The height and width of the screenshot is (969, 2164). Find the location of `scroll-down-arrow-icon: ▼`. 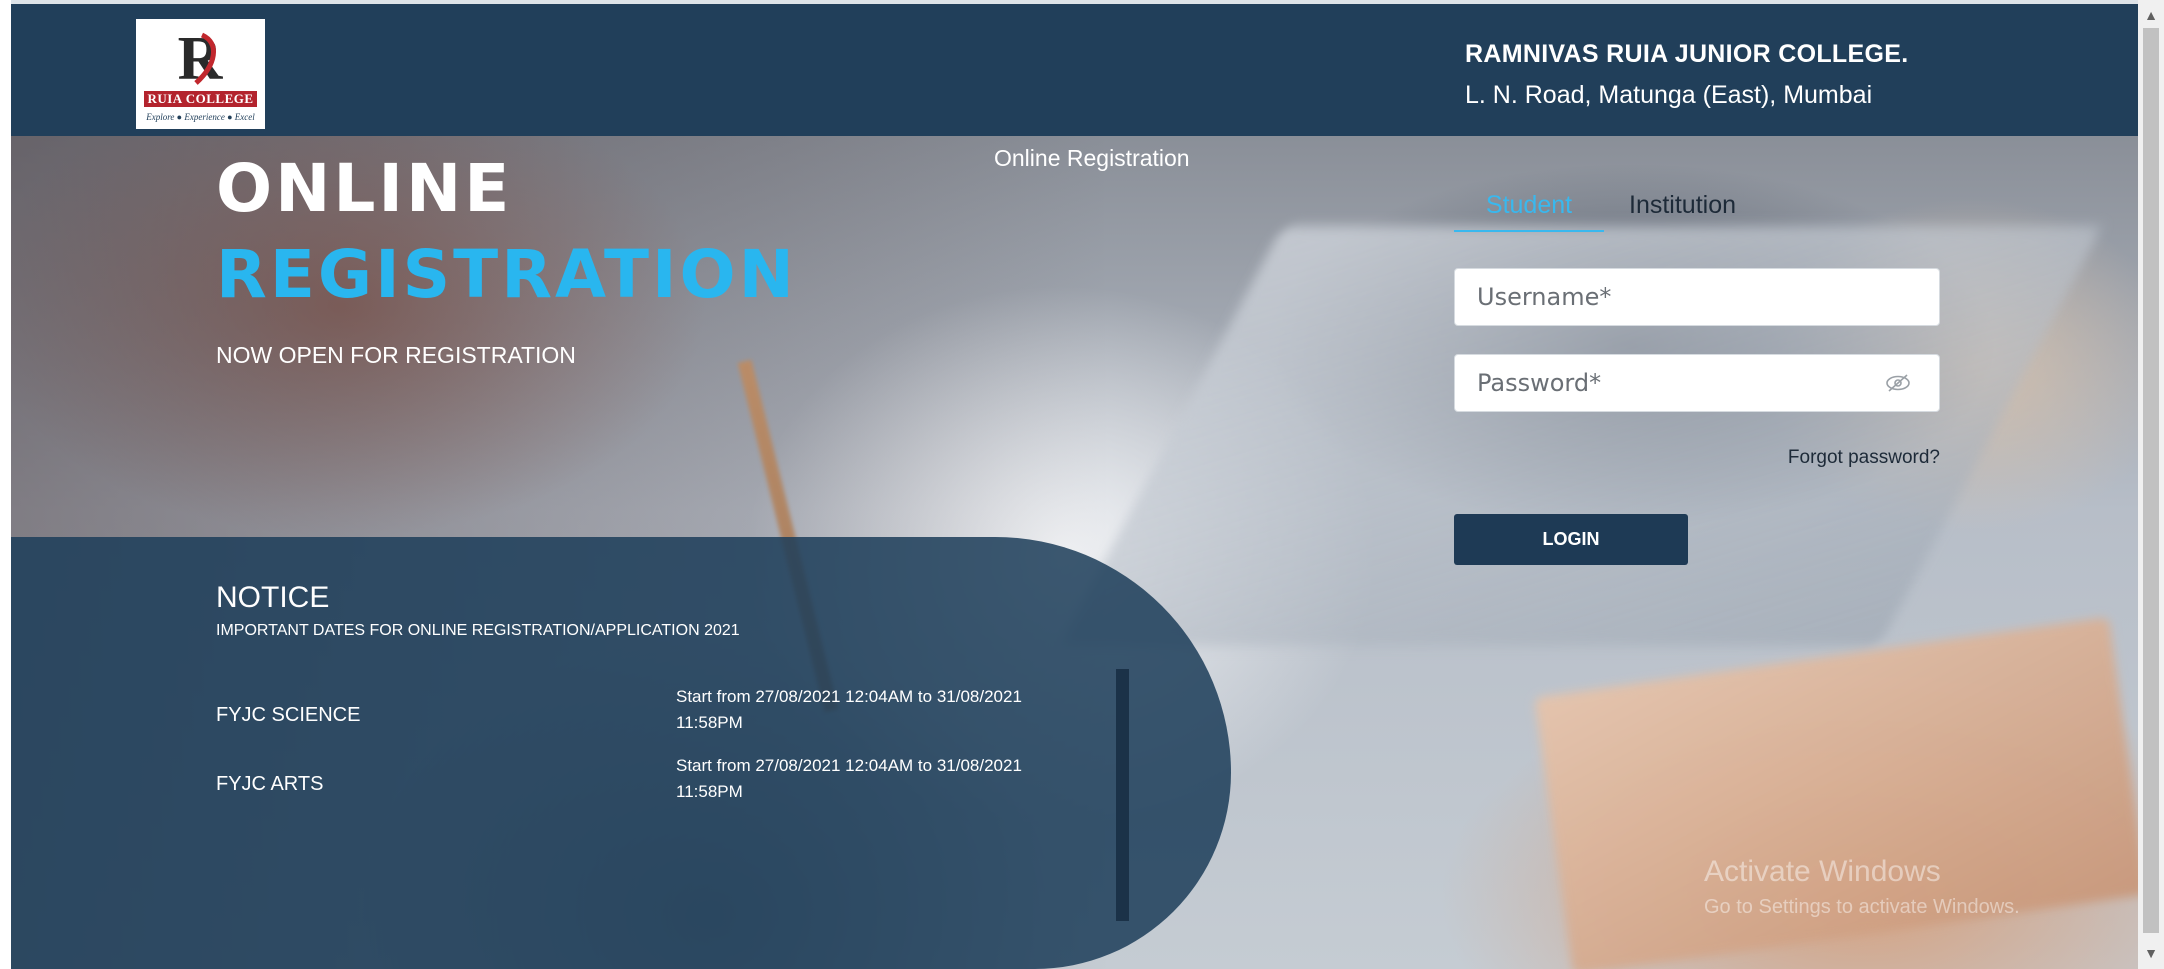

scroll-down-arrow-icon: ▼ is located at coordinates (2151, 953).